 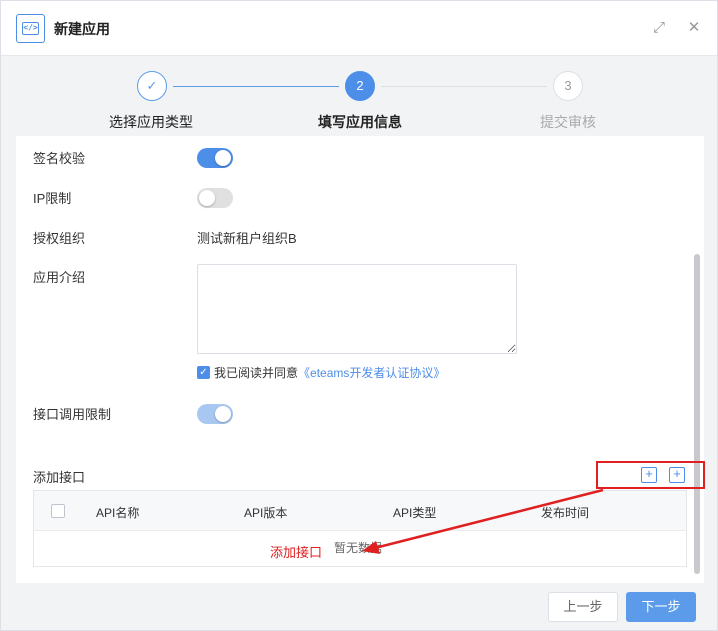 I want to click on api-table: API名称 API版本 API类型 发布时间 暂无数据, so click(x=360, y=528).